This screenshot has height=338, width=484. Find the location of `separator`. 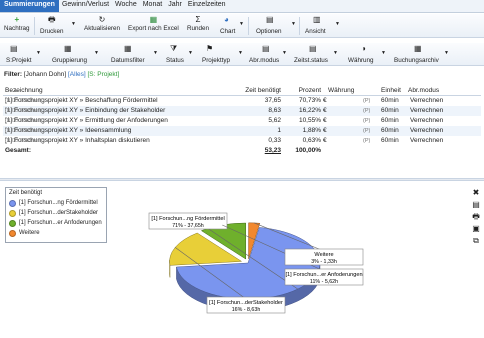

separator is located at coordinates (299, 26).